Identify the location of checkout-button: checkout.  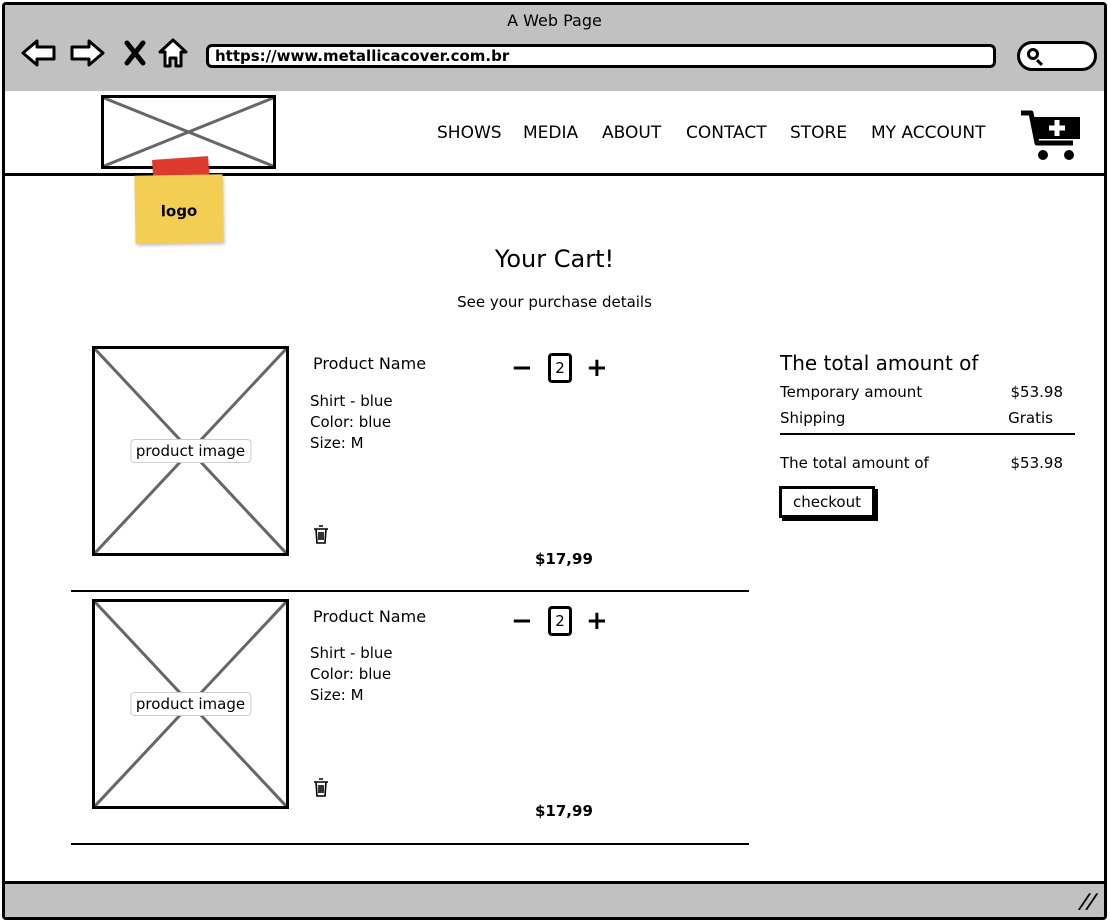
(827, 502).